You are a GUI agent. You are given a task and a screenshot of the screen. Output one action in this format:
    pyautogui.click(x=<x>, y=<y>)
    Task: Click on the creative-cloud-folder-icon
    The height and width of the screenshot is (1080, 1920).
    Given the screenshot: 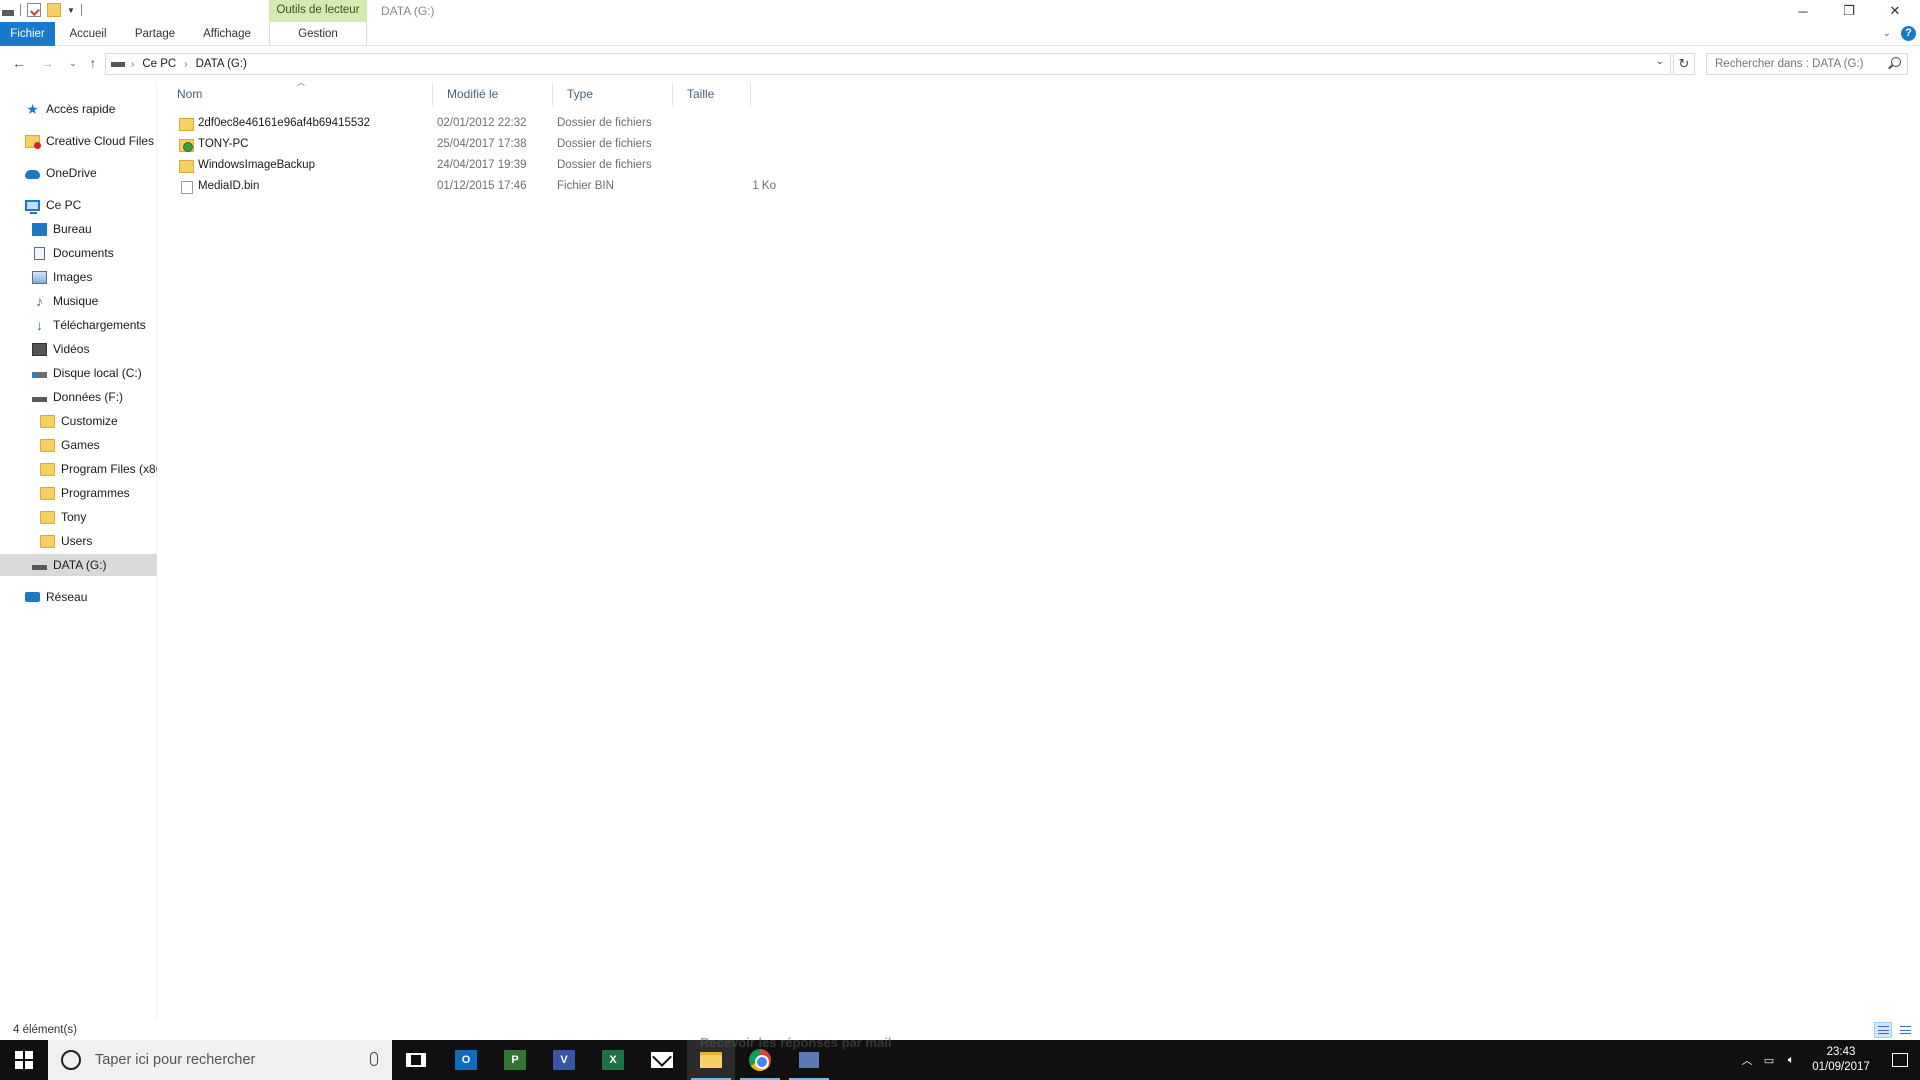 What is the action you would take?
    pyautogui.click(x=33, y=141)
    